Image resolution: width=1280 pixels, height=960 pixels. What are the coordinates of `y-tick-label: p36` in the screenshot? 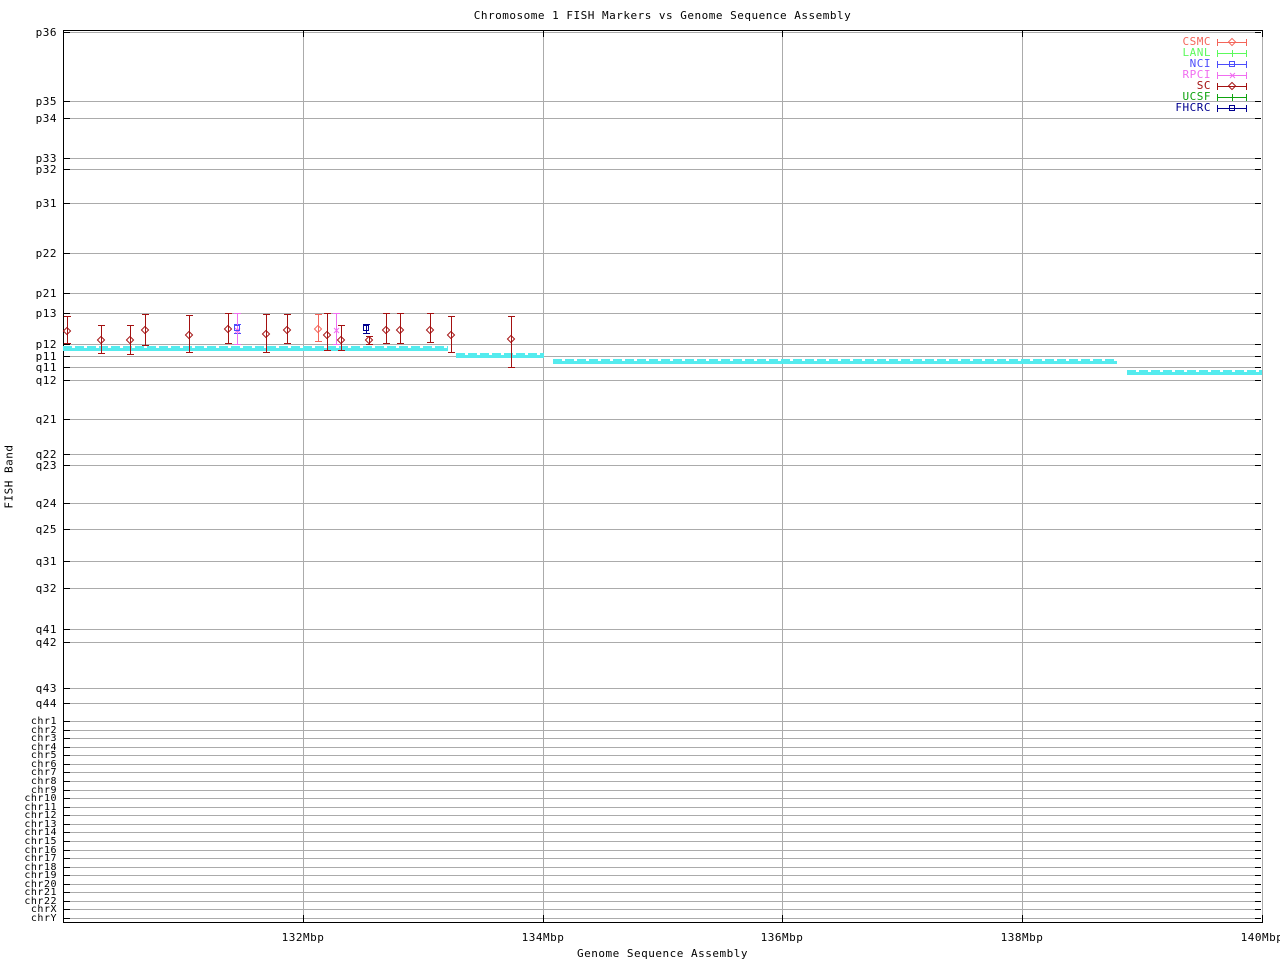 It's located at (46, 32).